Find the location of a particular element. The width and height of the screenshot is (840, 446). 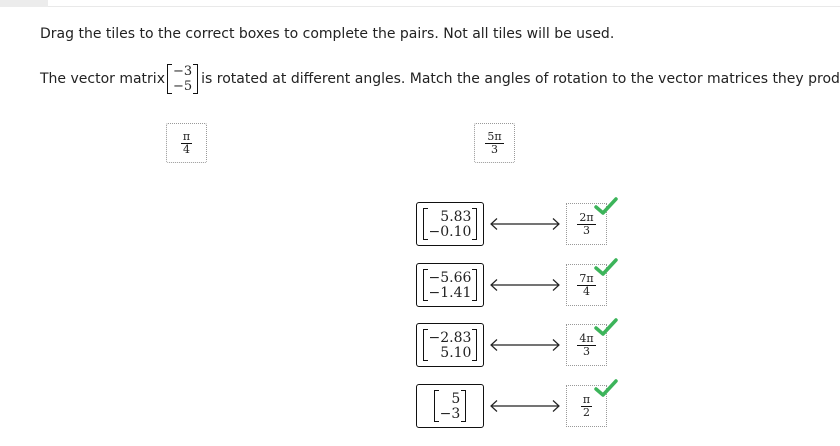

pair-vector-matrix: −5.66 −1.41 is located at coordinates (450, 285).